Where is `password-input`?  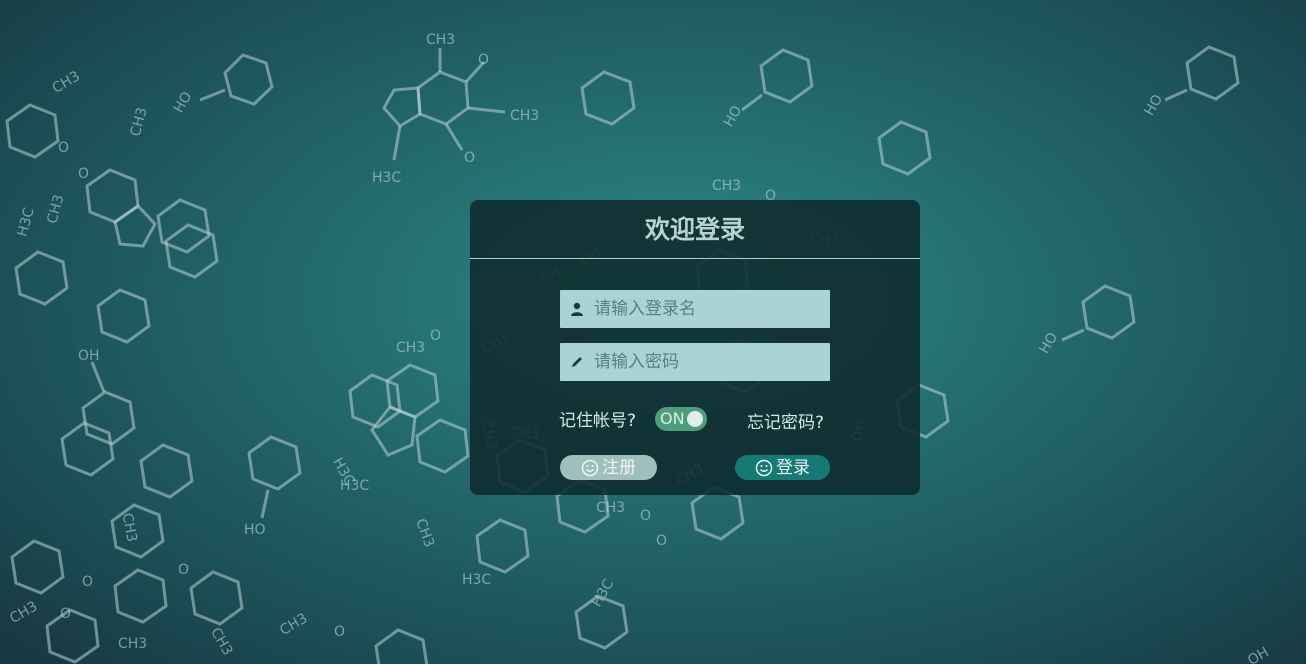
password-input is located at coordinates (707, 362).